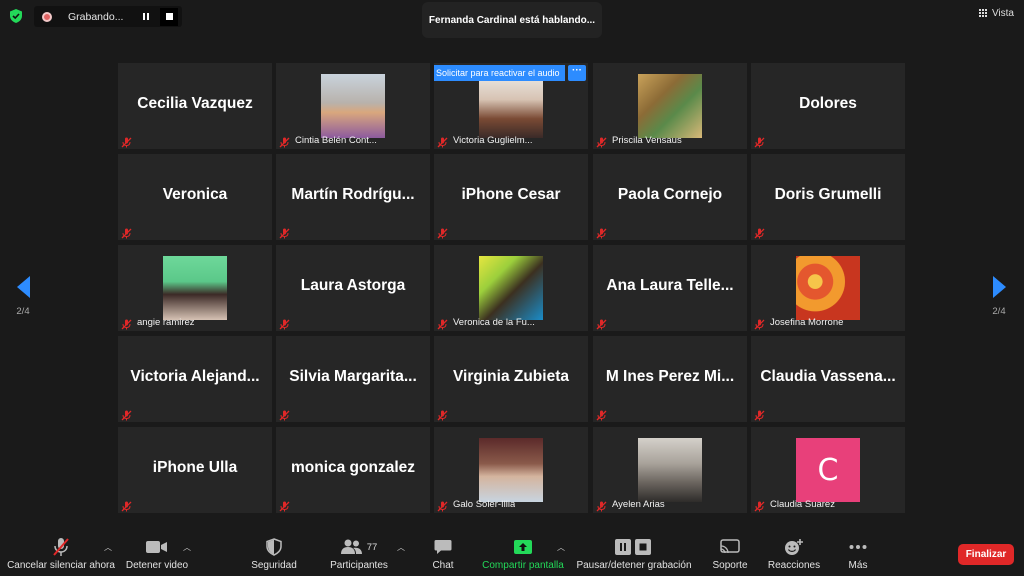 Image resolution: width=1024 pixels, height=576 pixels. Describe the element at coordinates (730, 553) in the screenshot. I see `support-button: Soporte` at that location.